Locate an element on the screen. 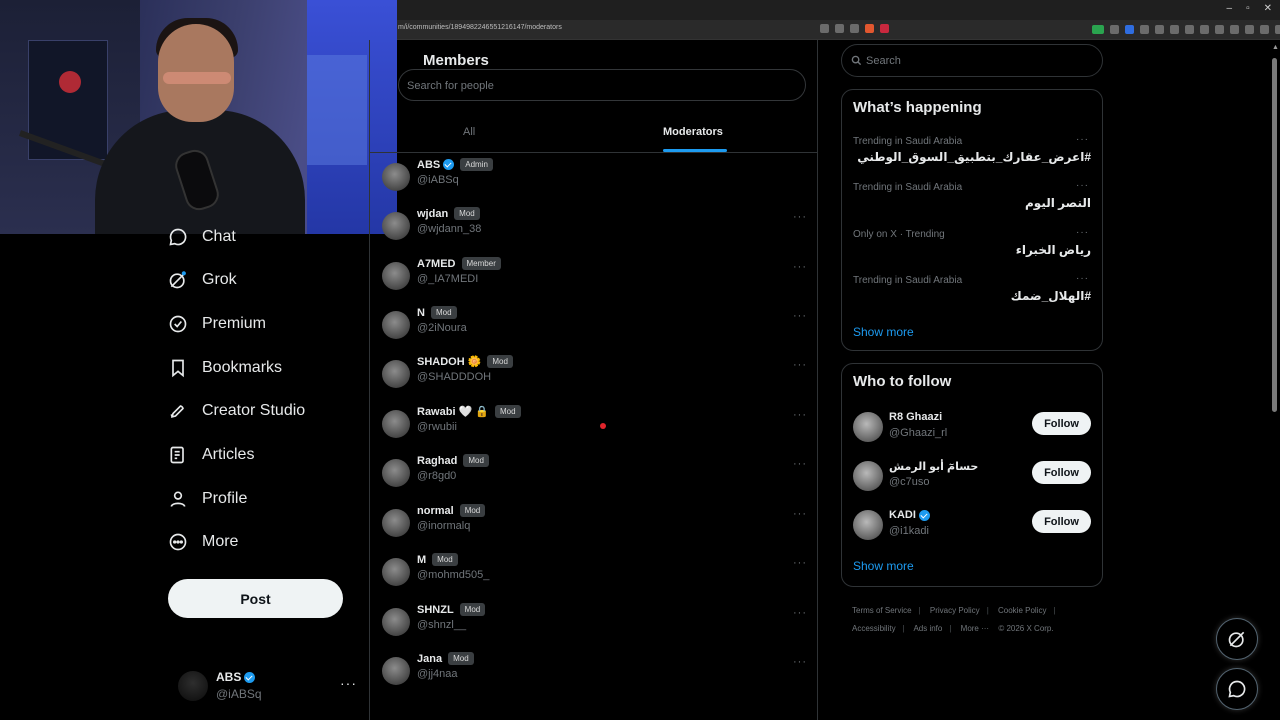 The width and height of the screenshot is (1280, 720). trend-item: Trending in Saudi Arabia ··· النصر اليوم is located at coordinates (972, 203).